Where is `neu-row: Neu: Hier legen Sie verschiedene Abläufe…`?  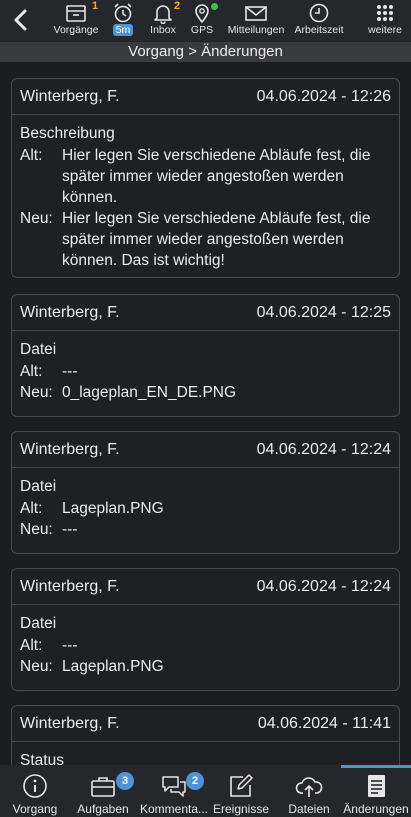 neu-row: Neu: Hier legen Sie verschiedene Abläufe… is located at coordinates (205, 239).